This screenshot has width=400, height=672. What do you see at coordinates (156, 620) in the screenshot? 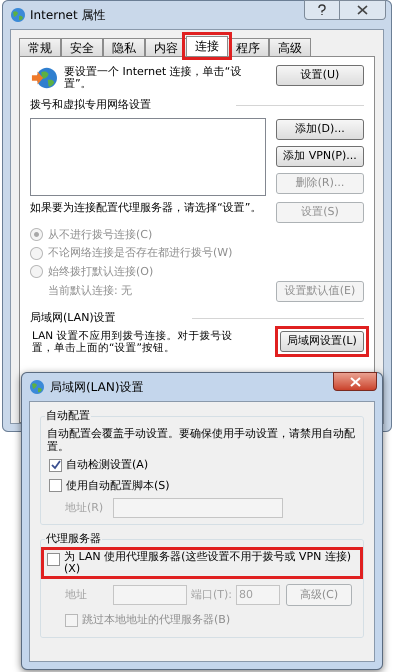
I see `checkbox-label: 跳过本地地址的代理服务器(B)` at bounding box center [156, 620].